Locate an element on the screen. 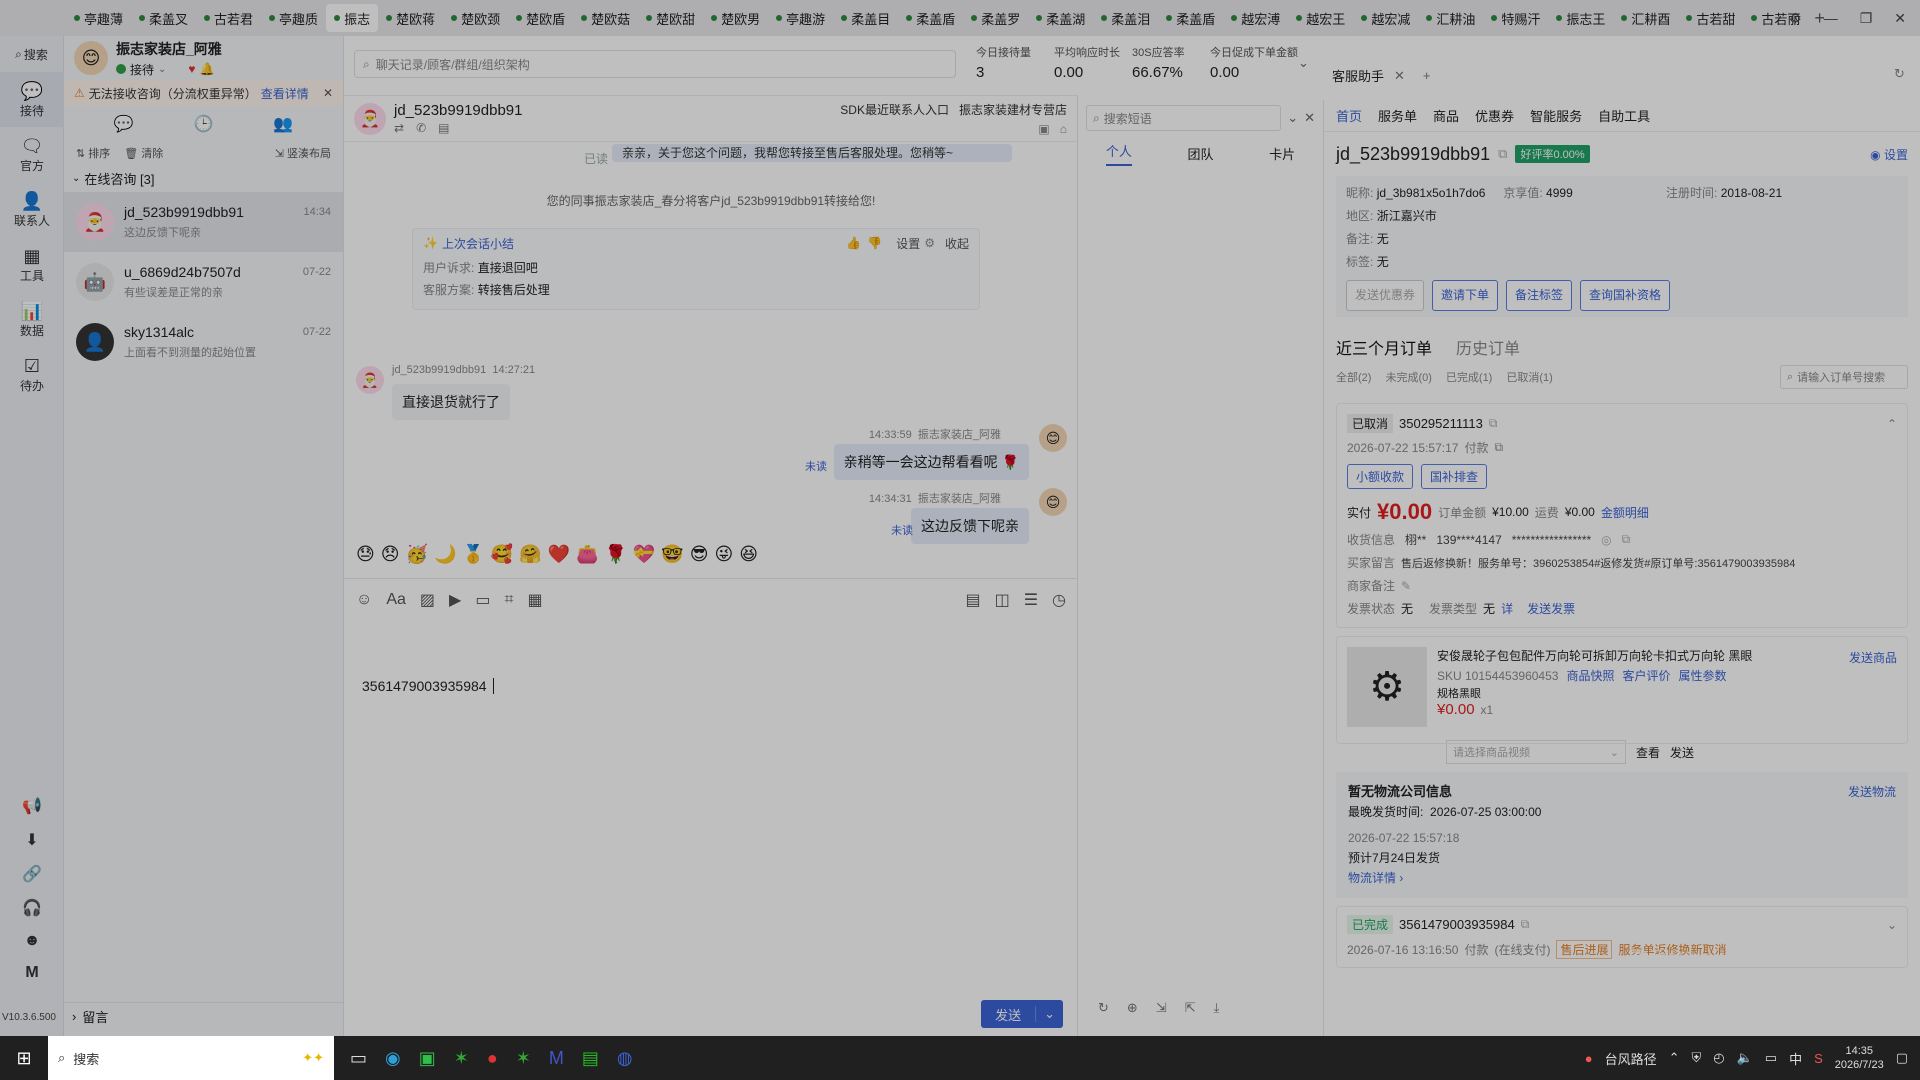  sort-button: ⇅ 排序 is located at coordinates (93, 153).